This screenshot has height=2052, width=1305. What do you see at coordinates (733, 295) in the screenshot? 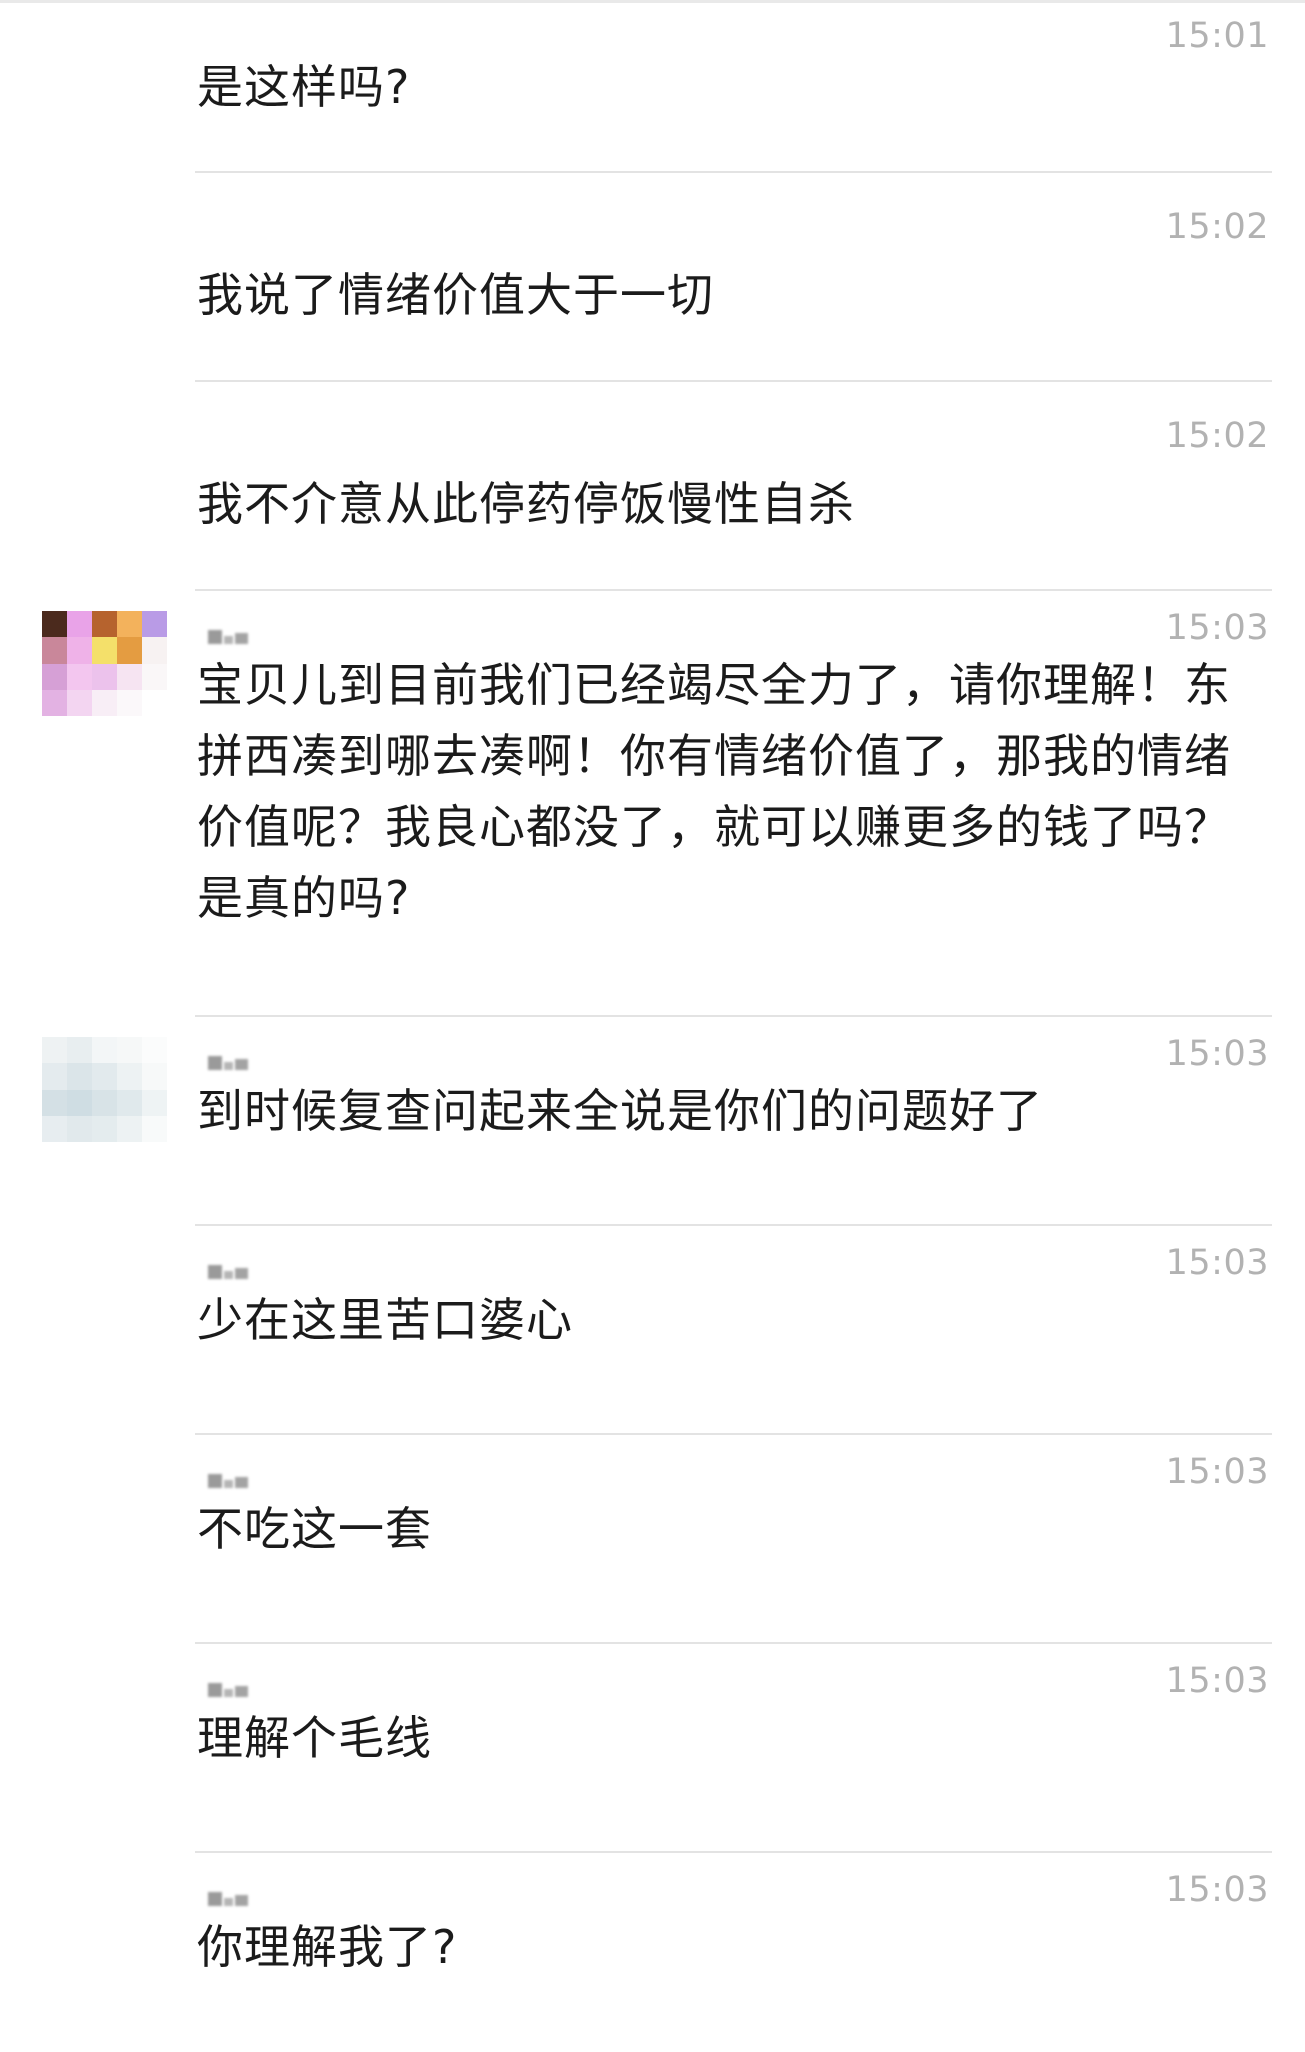
I see `message-text: 我说了情绪价值大于一切` at bounding box center [733, 295].